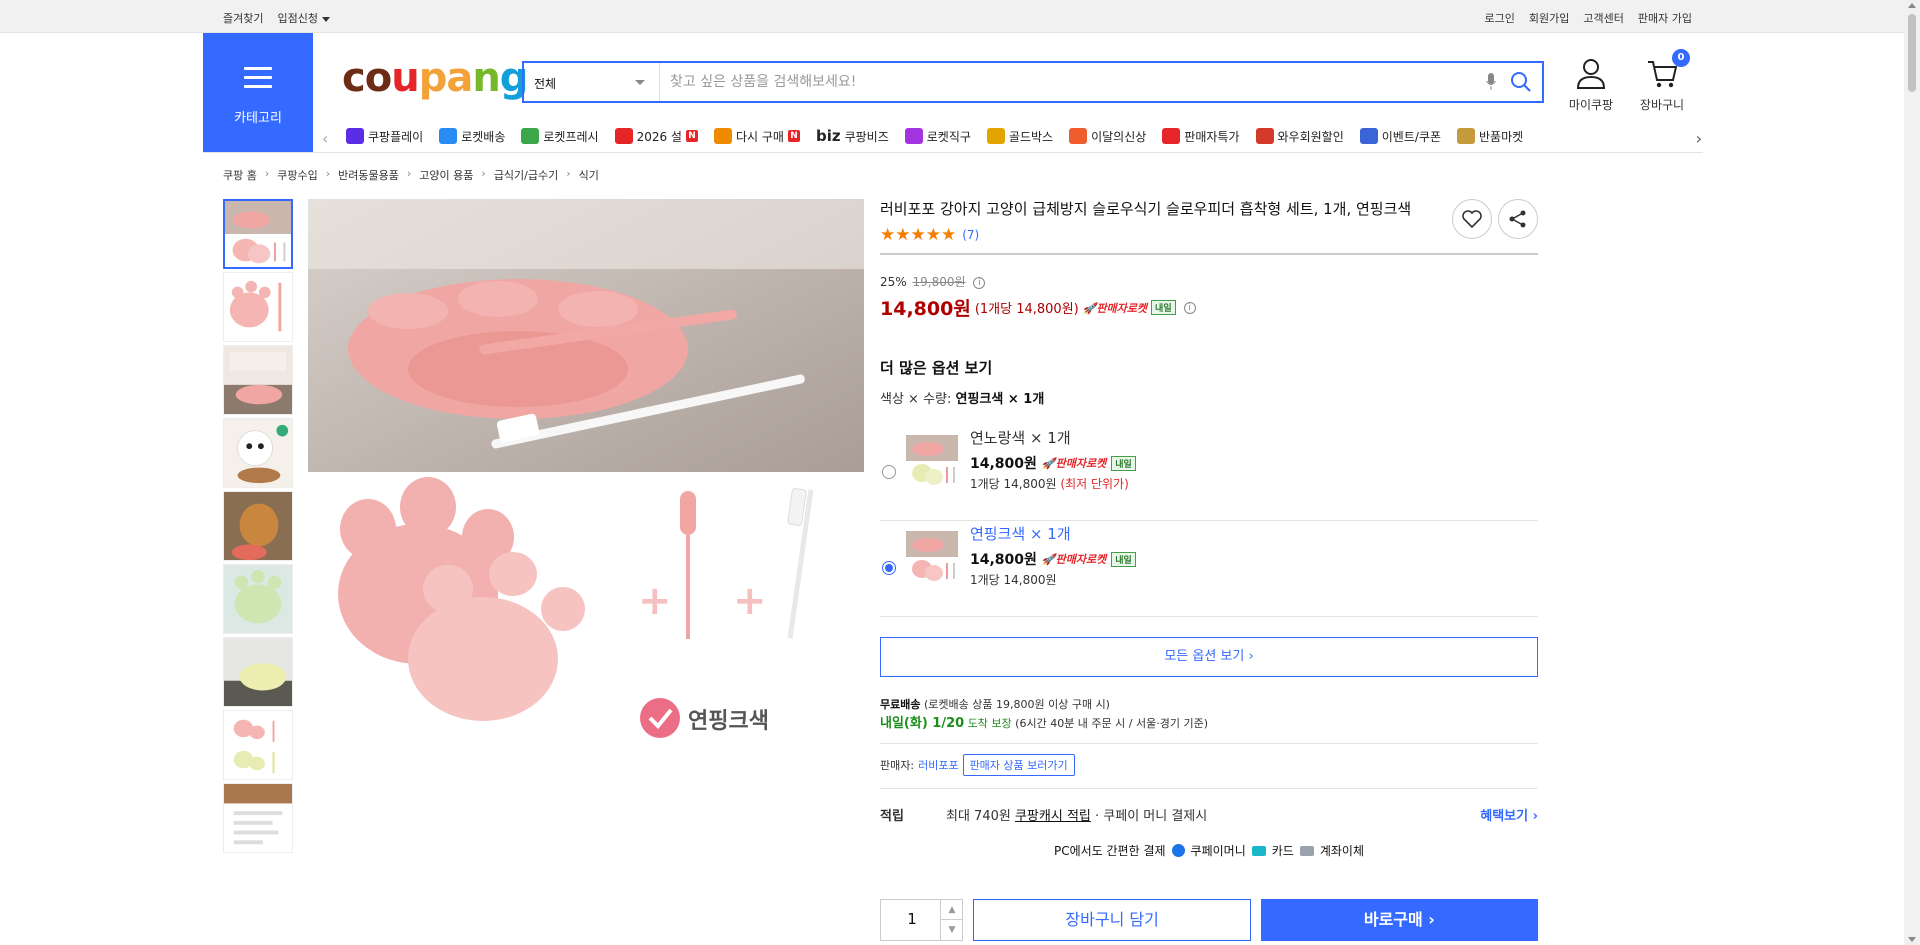 This screenshot has width=1920, height=945. I want to click on nav-item-7: 골드박스, so click(1020, 136).